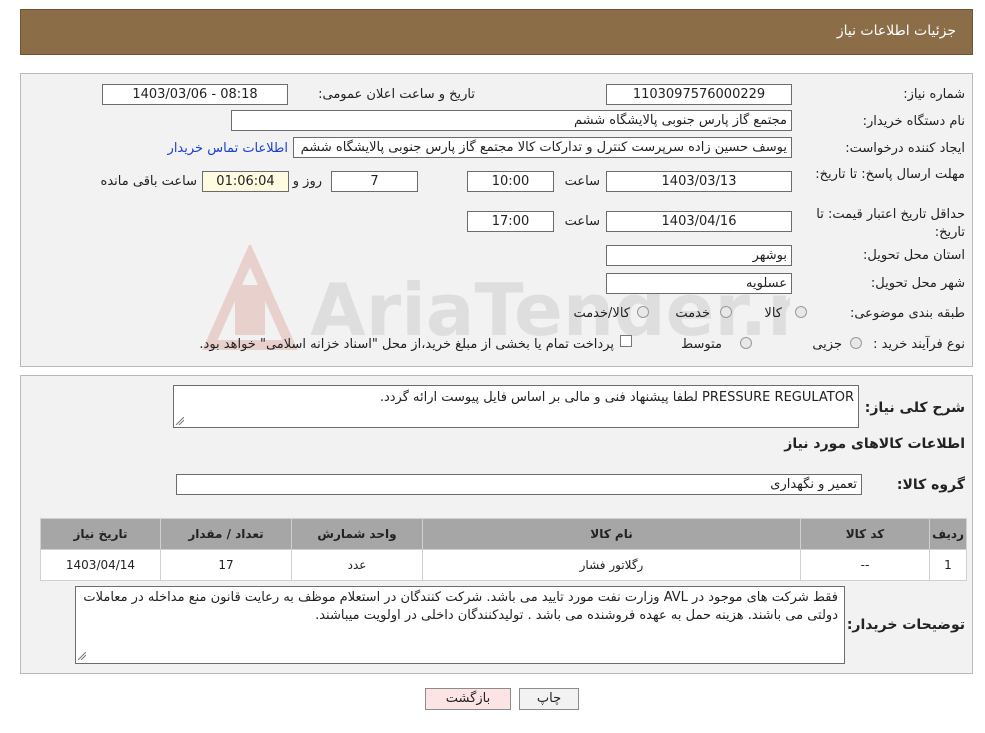 The height and width of the screenshot is (733, 985). Describe the element at coordinates (890, 223) in the screenshot. I see `price-valid-label: حداقل تاریخ اعتبار قیمت: تا تاریخ:` at that location.